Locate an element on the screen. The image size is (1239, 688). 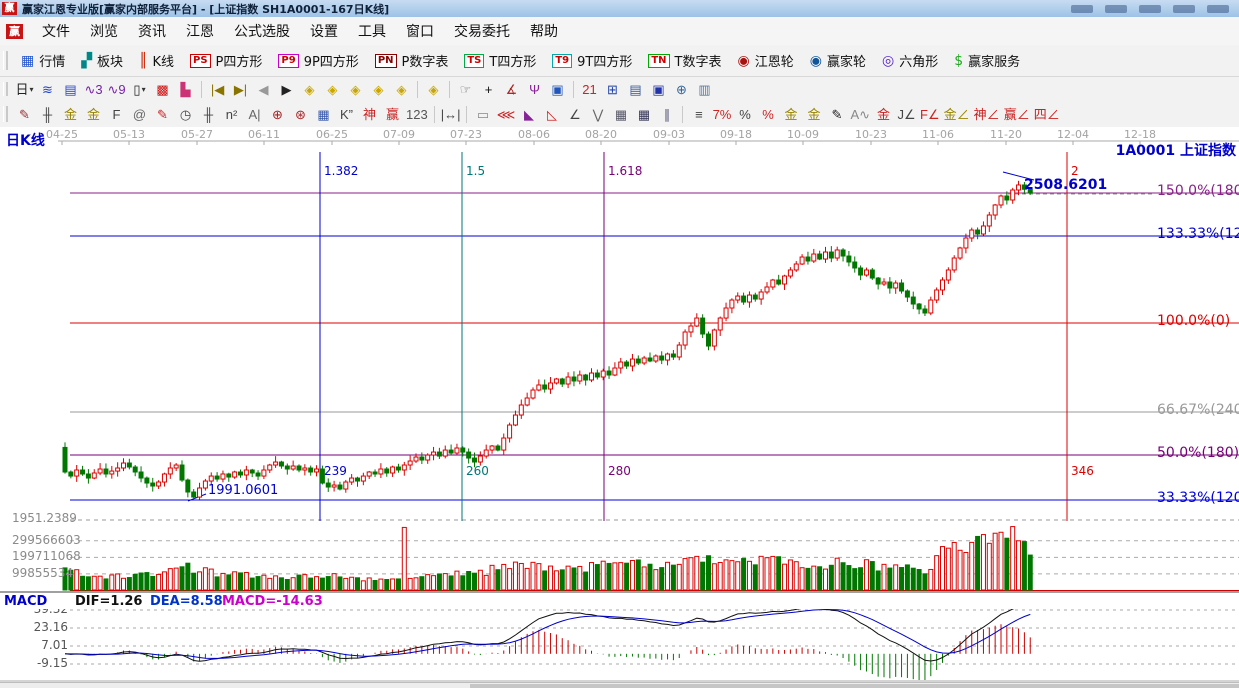
n-square-icon: n² is located at coordinates (231, 114).